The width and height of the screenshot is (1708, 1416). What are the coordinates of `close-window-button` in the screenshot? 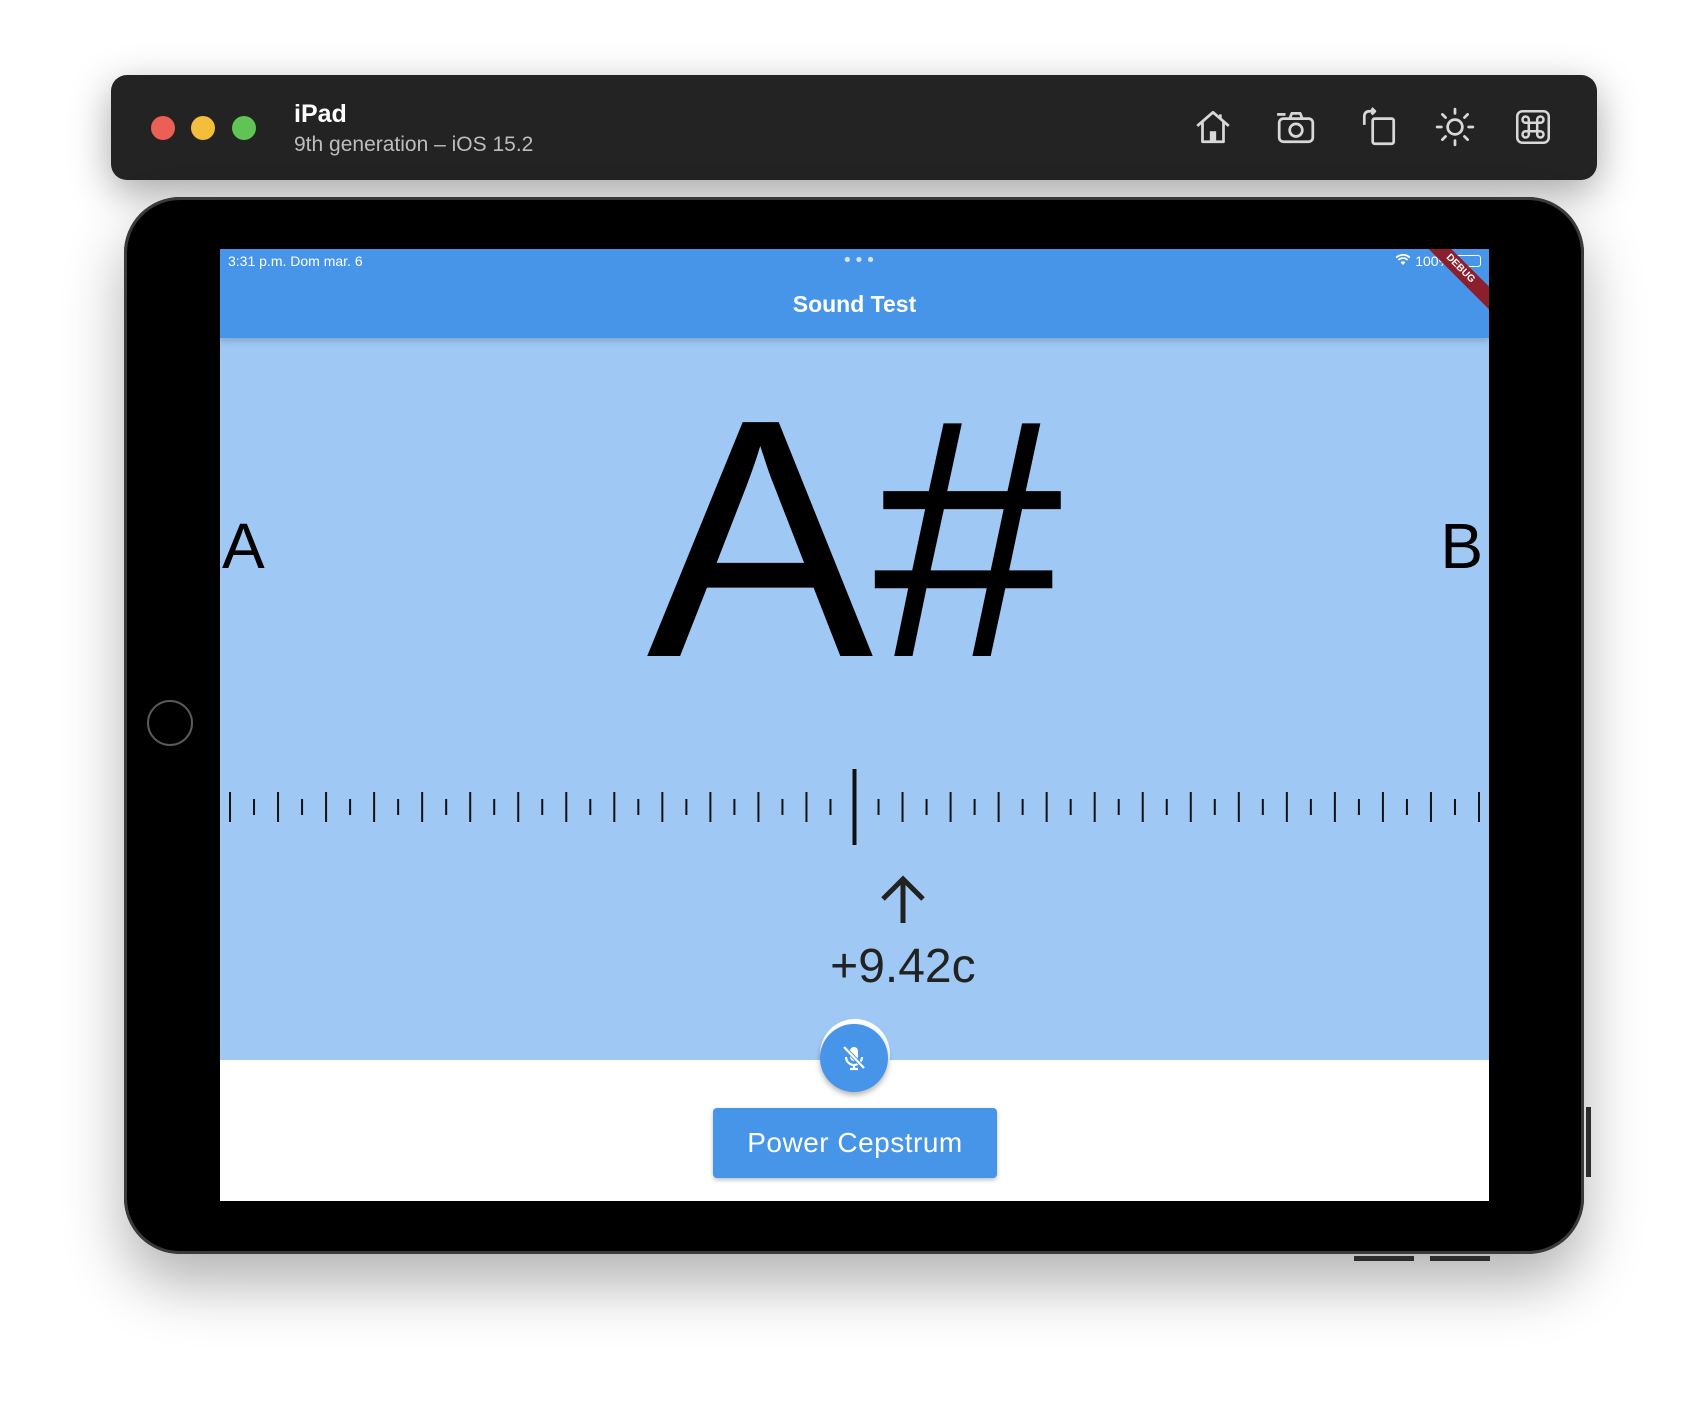 It's located at (163, 128).